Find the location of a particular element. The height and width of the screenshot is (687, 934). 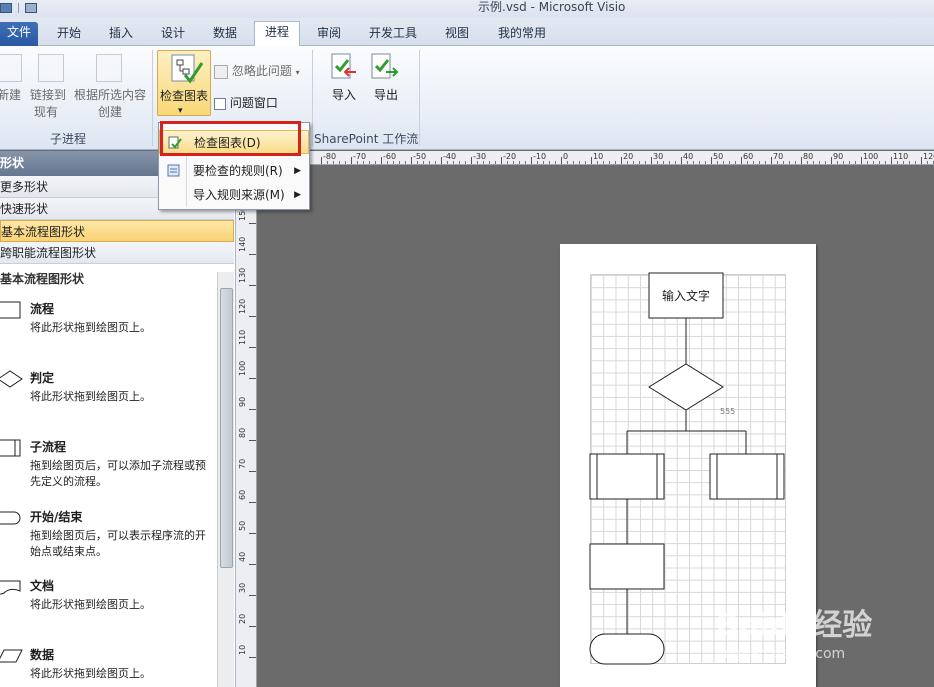

save-icon is located at coordinates (6, 8).